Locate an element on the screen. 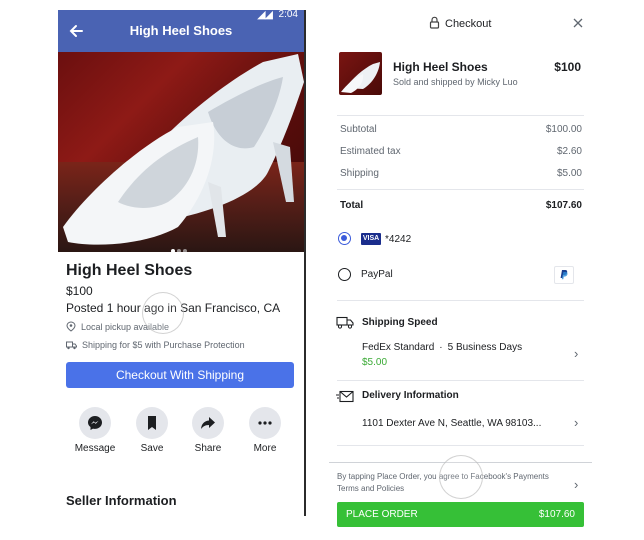  share-arrow-icon is located at coordinates (208, 423).